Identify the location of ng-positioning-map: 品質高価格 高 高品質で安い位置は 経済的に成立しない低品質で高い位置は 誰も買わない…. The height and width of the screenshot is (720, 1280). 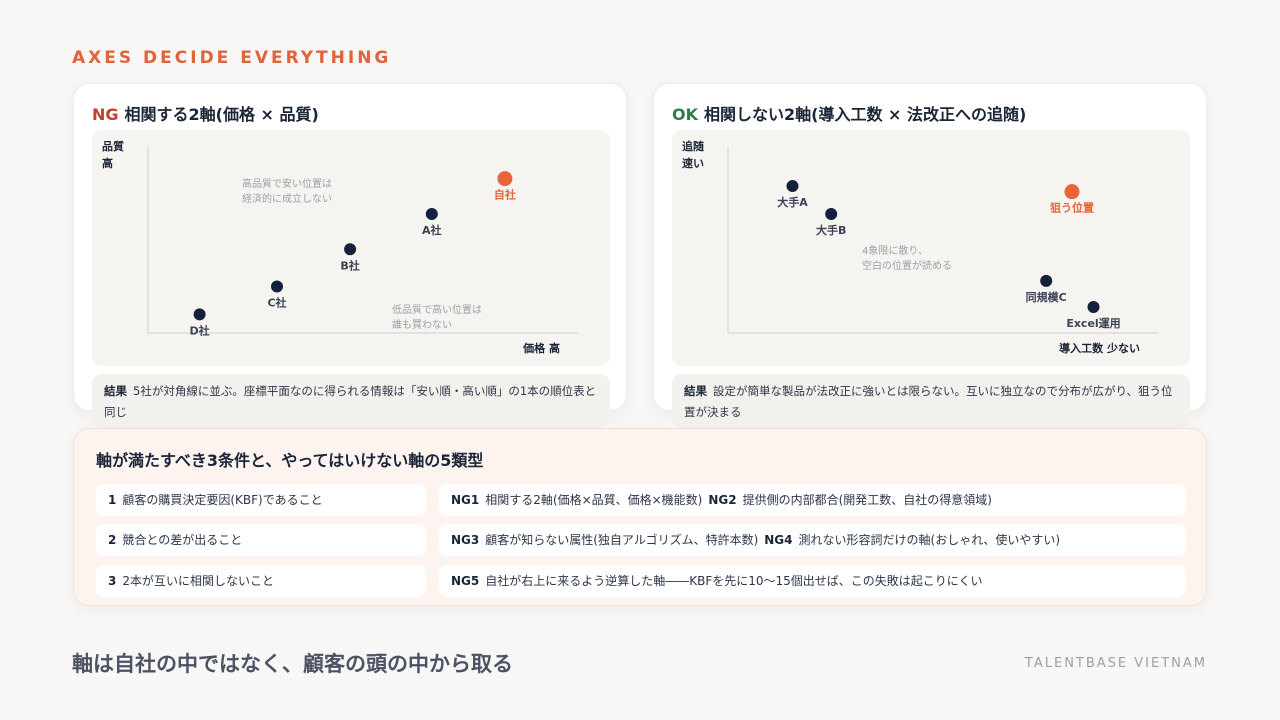
(351, 248).